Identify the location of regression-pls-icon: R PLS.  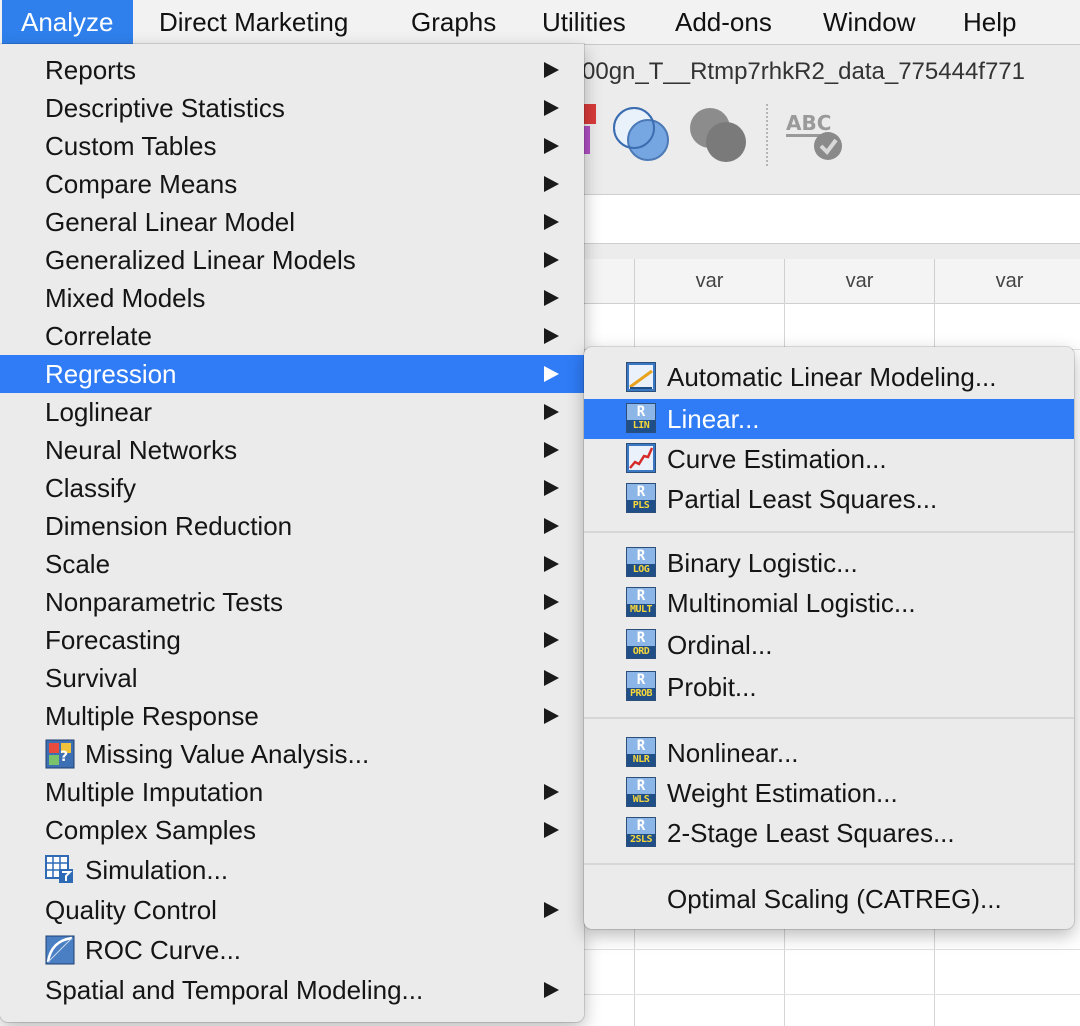
(641, 498).